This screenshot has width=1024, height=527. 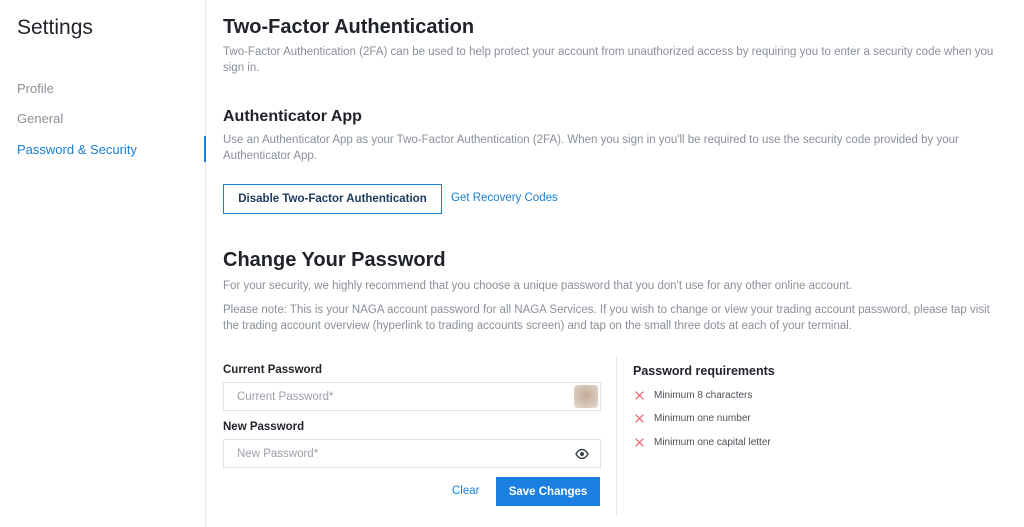 What do you see at coordinates (55, 27) in the screenshot?
I see `sidebar-title: Settings` at bounding box center [55, 27].